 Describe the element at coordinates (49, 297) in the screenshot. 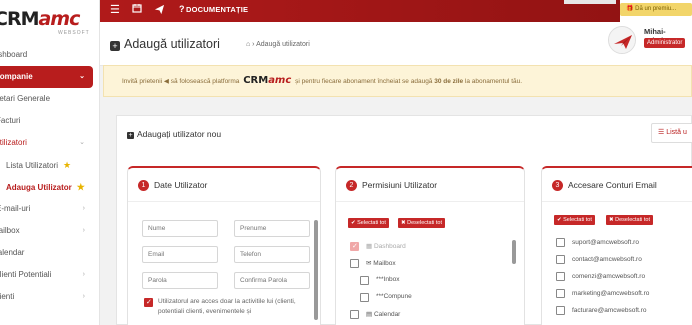

I see `sidebar-item-clienti: Clienti ›` at that location.